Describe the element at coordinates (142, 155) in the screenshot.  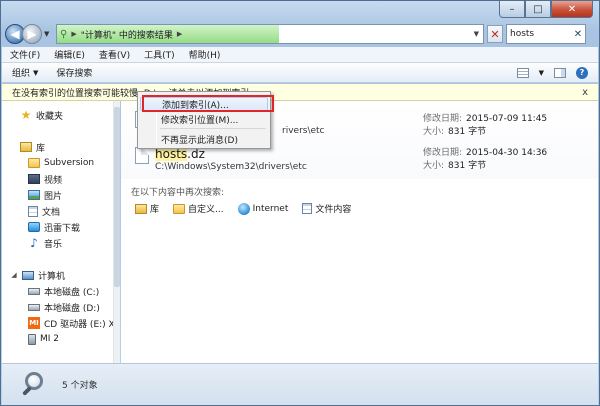
I see `file-icon` at that location.